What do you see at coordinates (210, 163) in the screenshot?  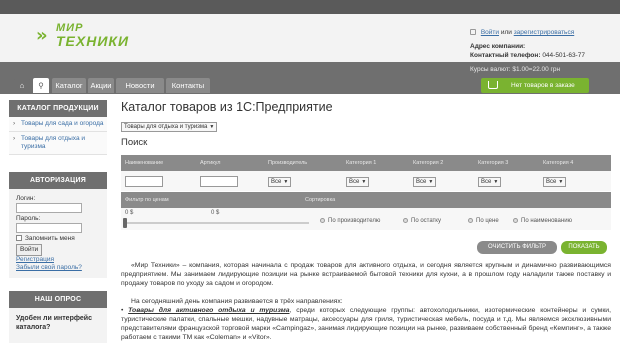 I see `col-article: Артикул` at bounding box center [210, 163].